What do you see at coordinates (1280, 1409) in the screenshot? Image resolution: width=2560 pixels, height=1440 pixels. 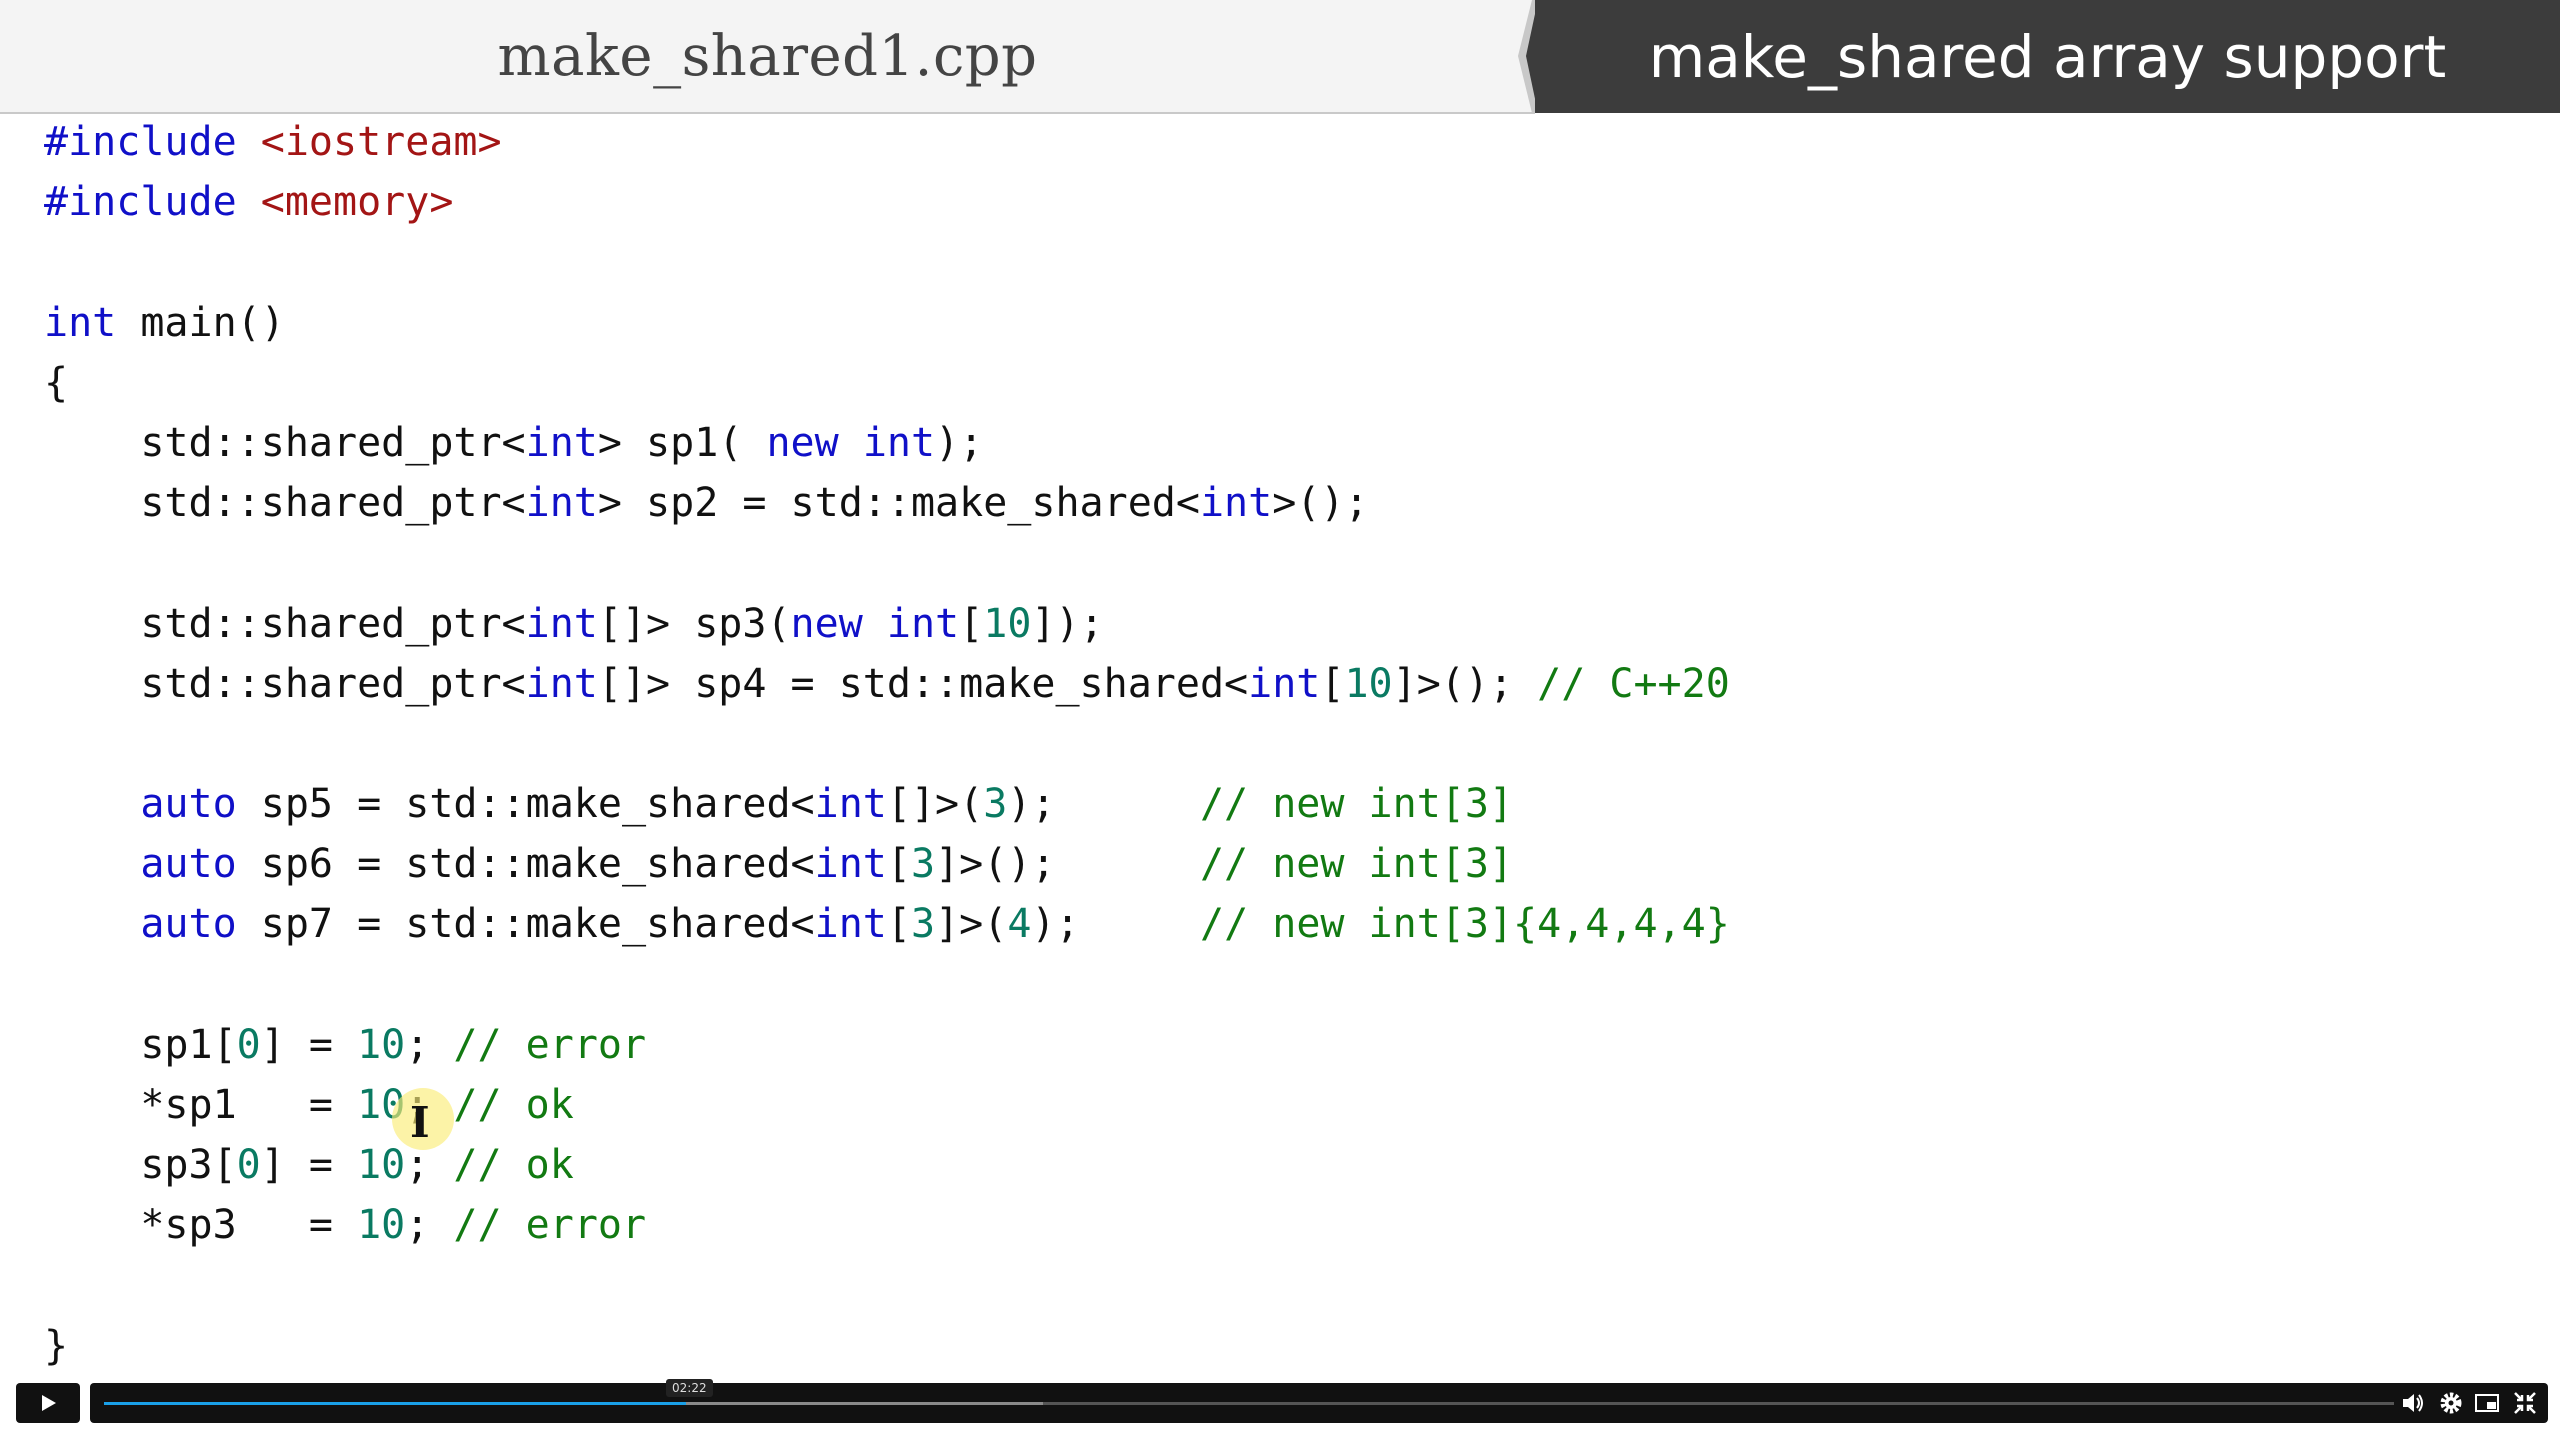 I see `video-player-bar: 02:22` at bounding box center [1280, 1409].